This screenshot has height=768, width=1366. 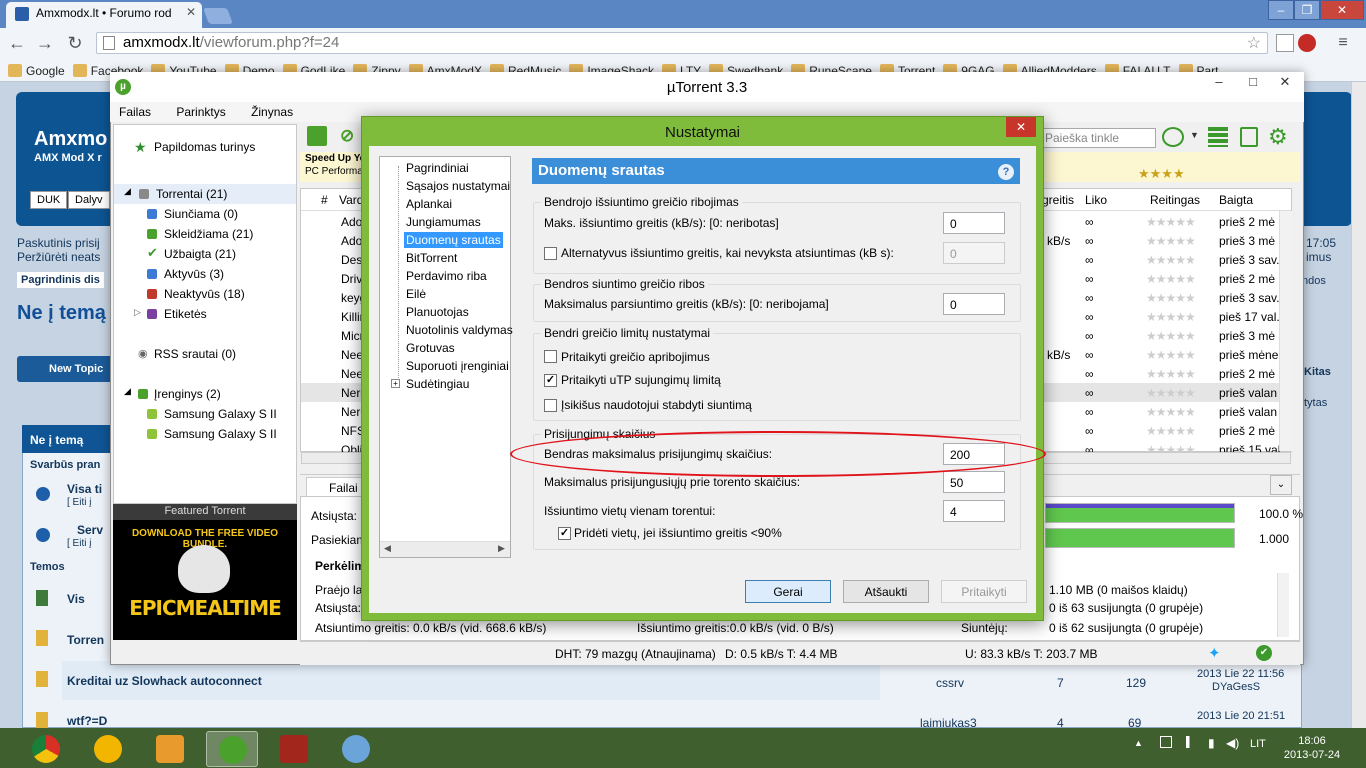 What do you see at coordinates (1278, 137) in the screenshot?
I see `gear-icon: ⚙` at bounding box center [1278, 137].